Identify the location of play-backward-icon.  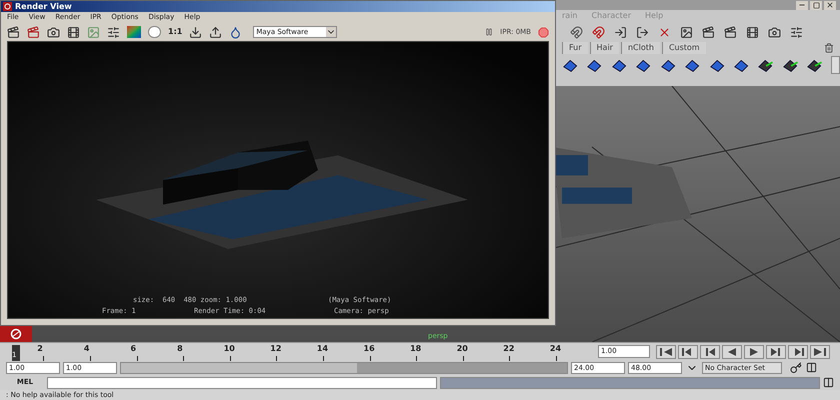
(732, 352).